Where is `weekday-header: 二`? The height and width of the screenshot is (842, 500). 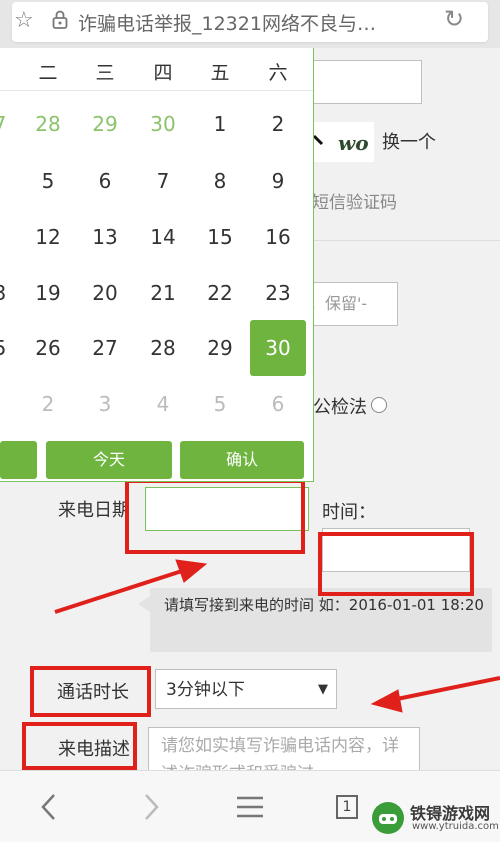
weekday-header: 二 is located at coordinates (48, 73).